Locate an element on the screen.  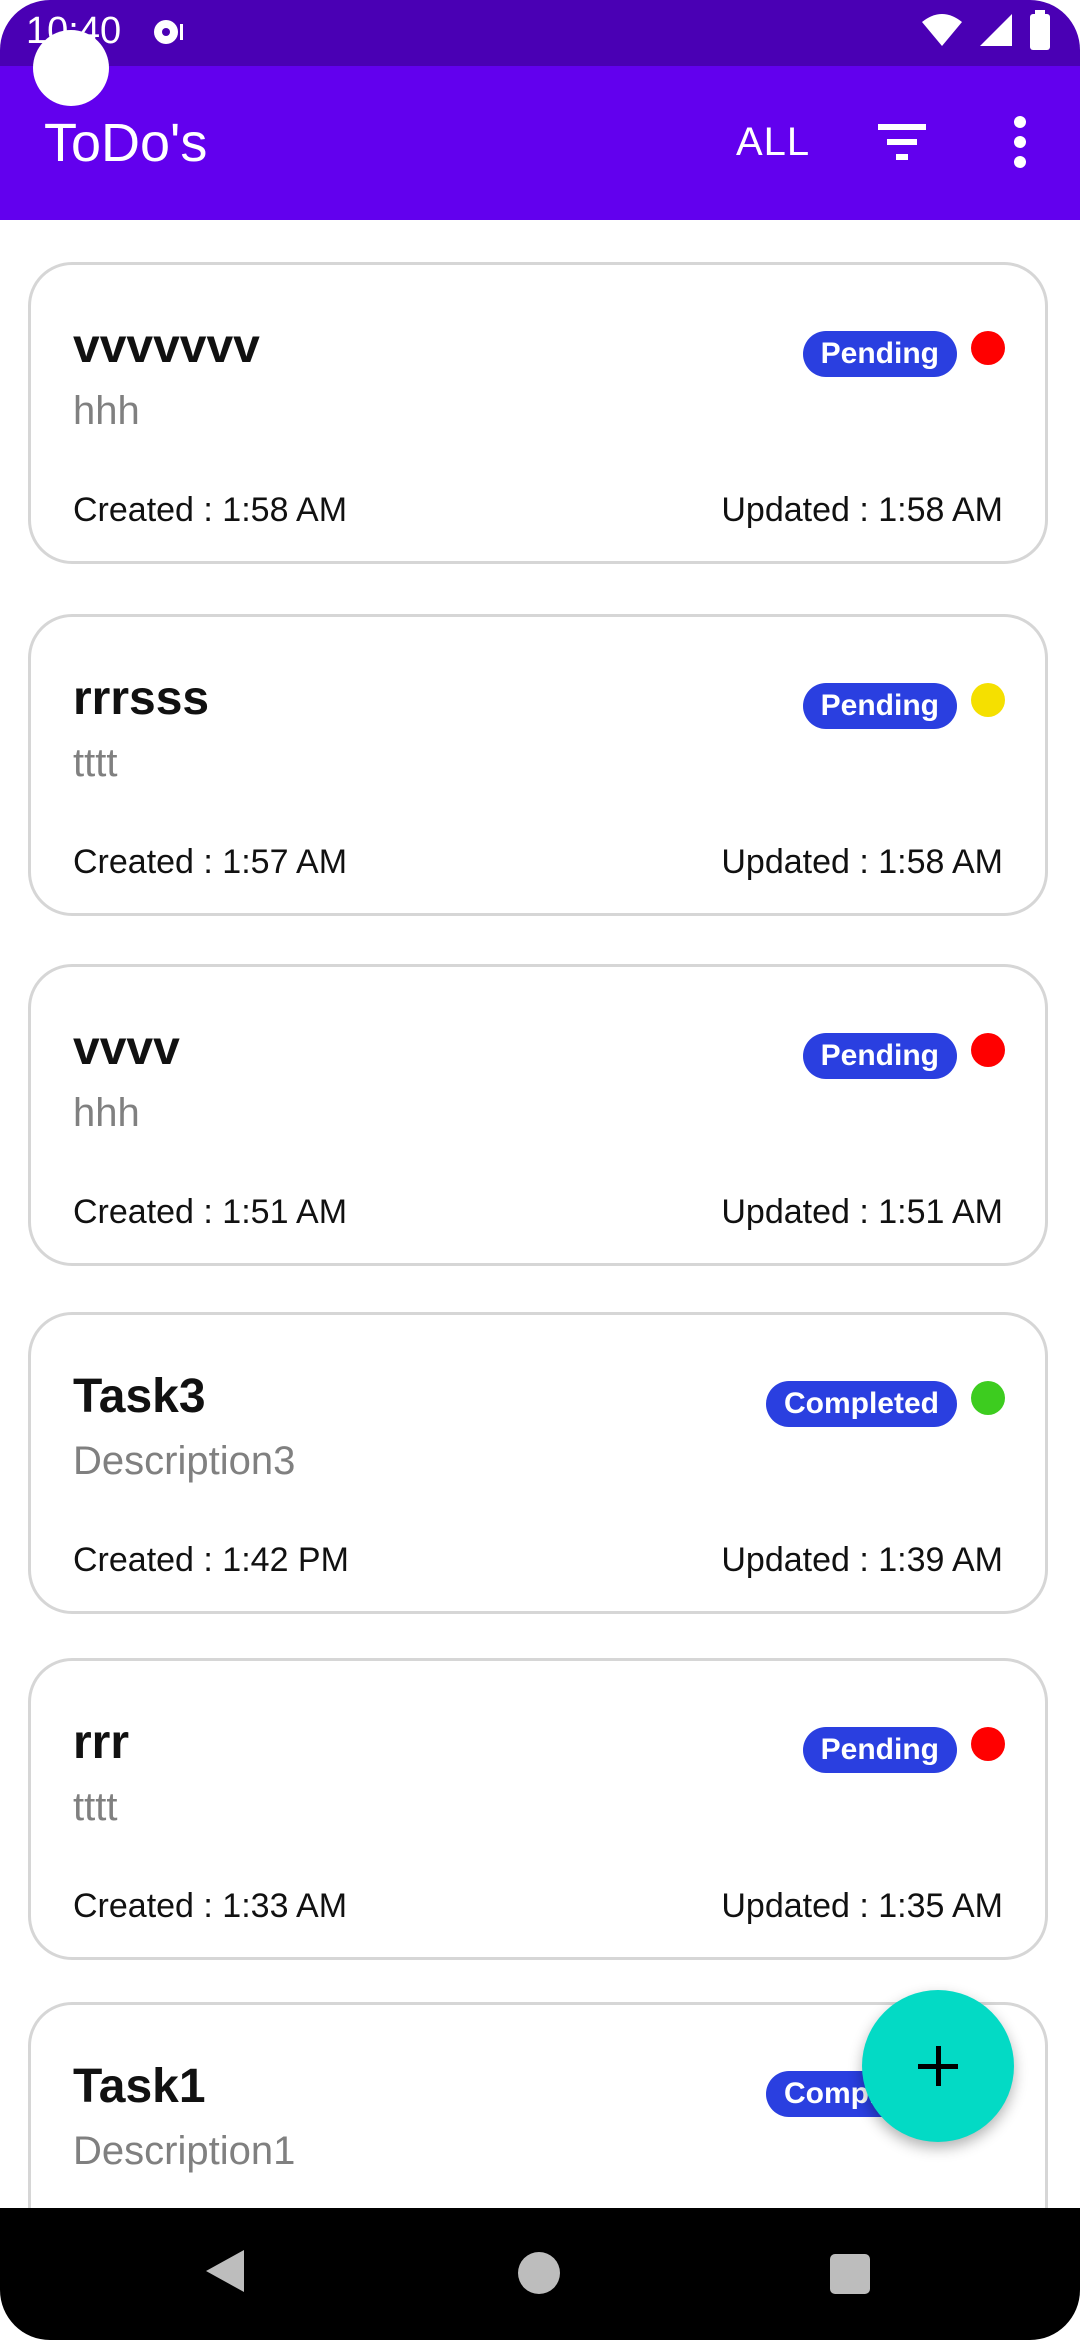
add-todo-button is located at coordinates (938, 2066).